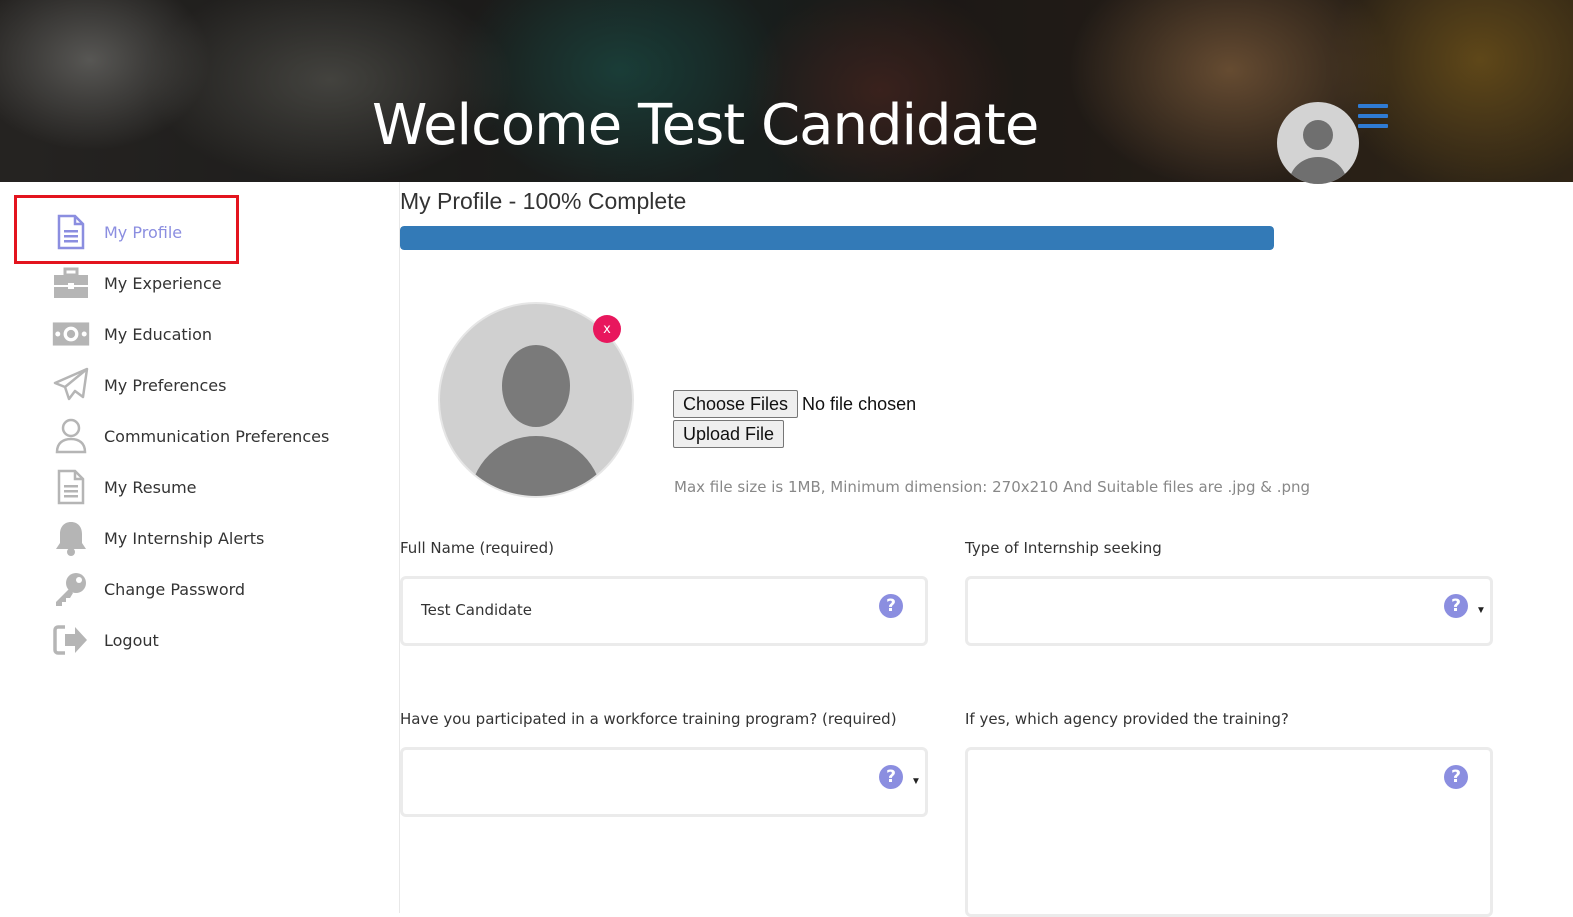 The width and height of the screenshot is (1573, 917). I want to click on sidebar-item-my-profile: My Profile, so click(117, 232).